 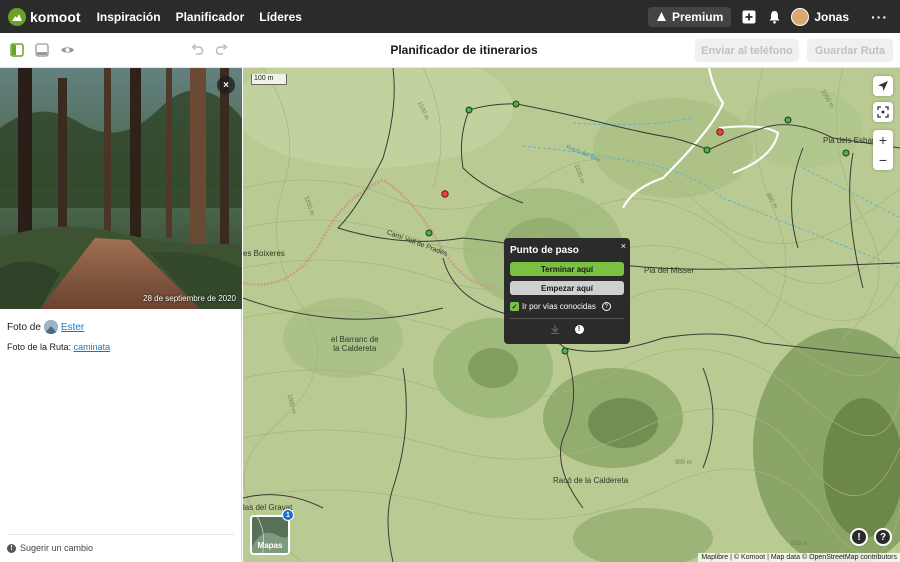 I want to click on suggest-change-label: Sugerir un cambio, so click(x=57, y=548).